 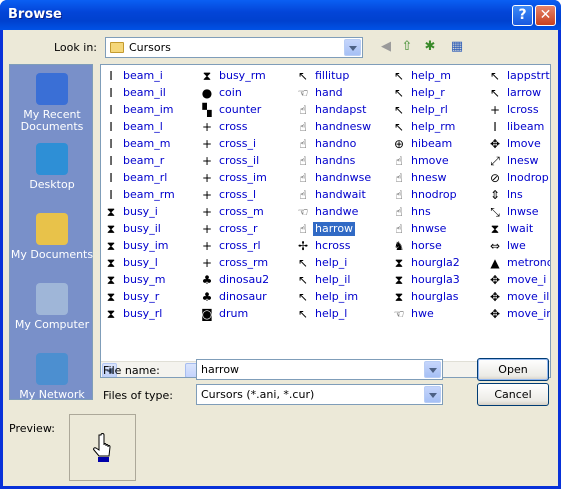 What do you see at coordinates (431, 75) in the screenshot?
I see `file-name: help_m` at bounding box center [431, 75].